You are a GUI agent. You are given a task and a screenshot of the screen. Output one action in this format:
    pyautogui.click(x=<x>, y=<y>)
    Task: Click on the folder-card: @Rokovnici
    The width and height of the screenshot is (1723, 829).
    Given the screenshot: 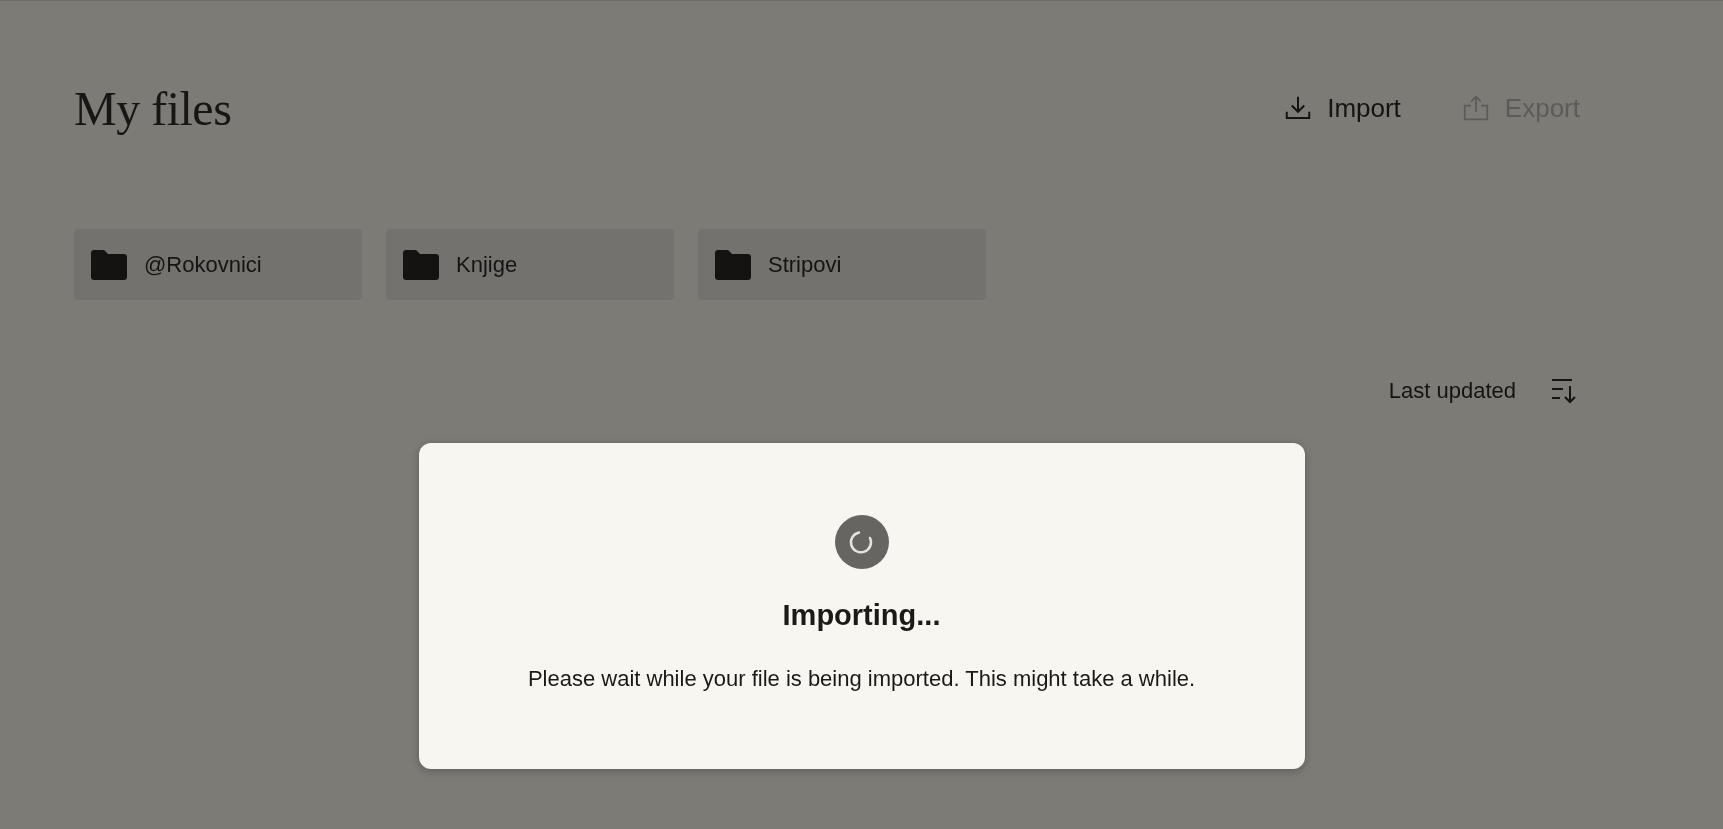 What is the action you would take?
    pyautogui.click(x=218, y=264)
    